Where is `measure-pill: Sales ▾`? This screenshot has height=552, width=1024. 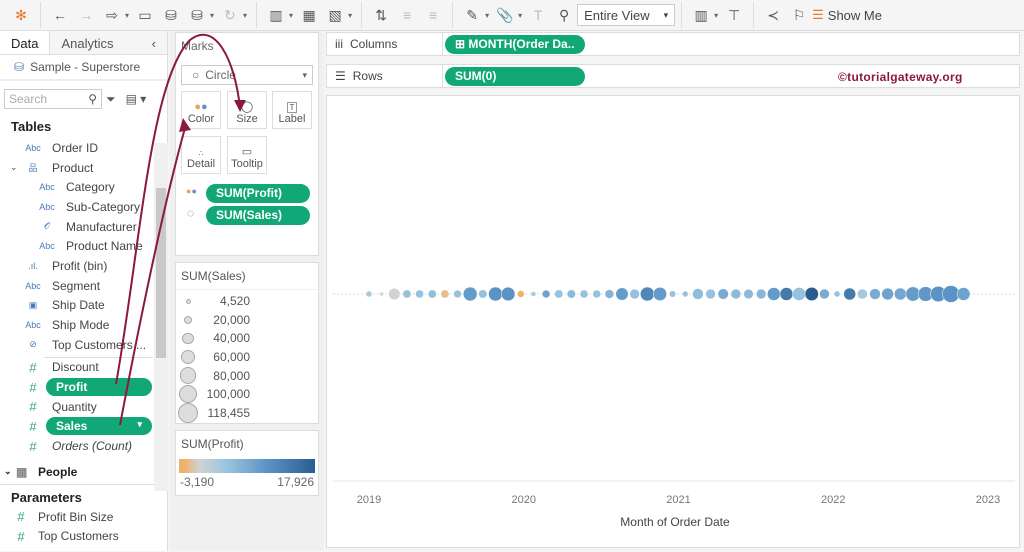 measure-pill: Sales ▾ is located at coordinates (99, 426).